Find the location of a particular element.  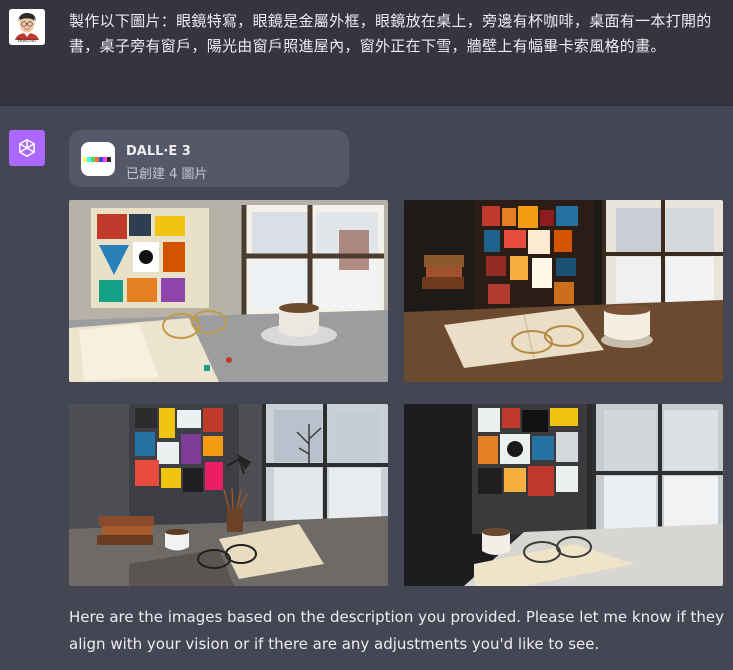

dalle-icon is located at coordinates (98, 159).